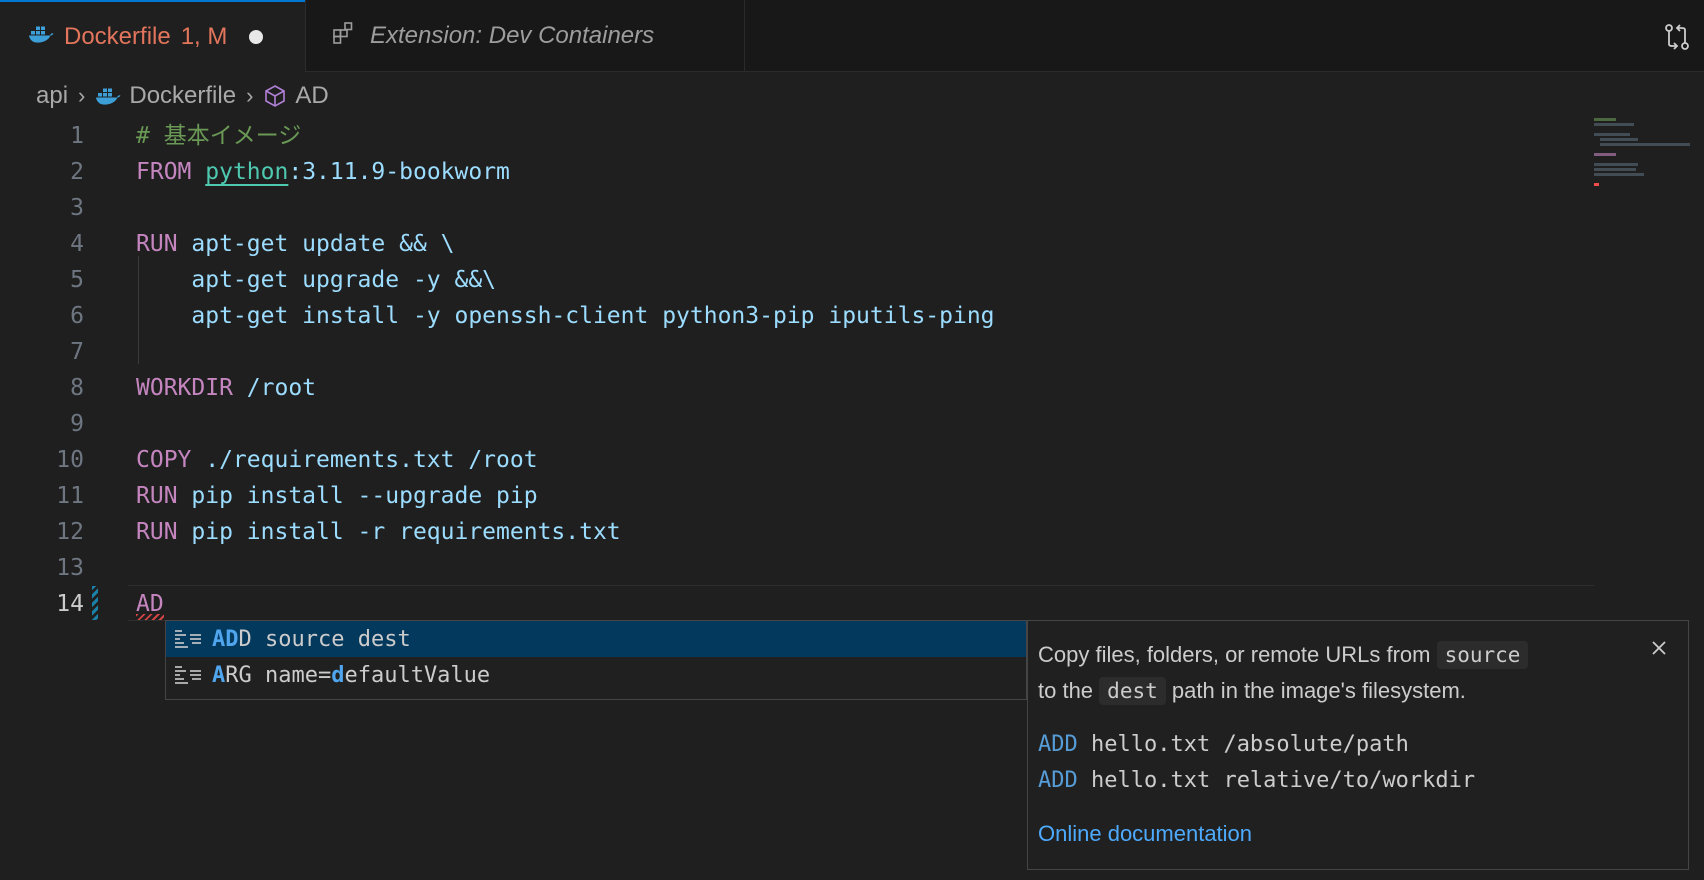  I want to click on code-text: hello.txt /absolute/path, so click(1243, 744).